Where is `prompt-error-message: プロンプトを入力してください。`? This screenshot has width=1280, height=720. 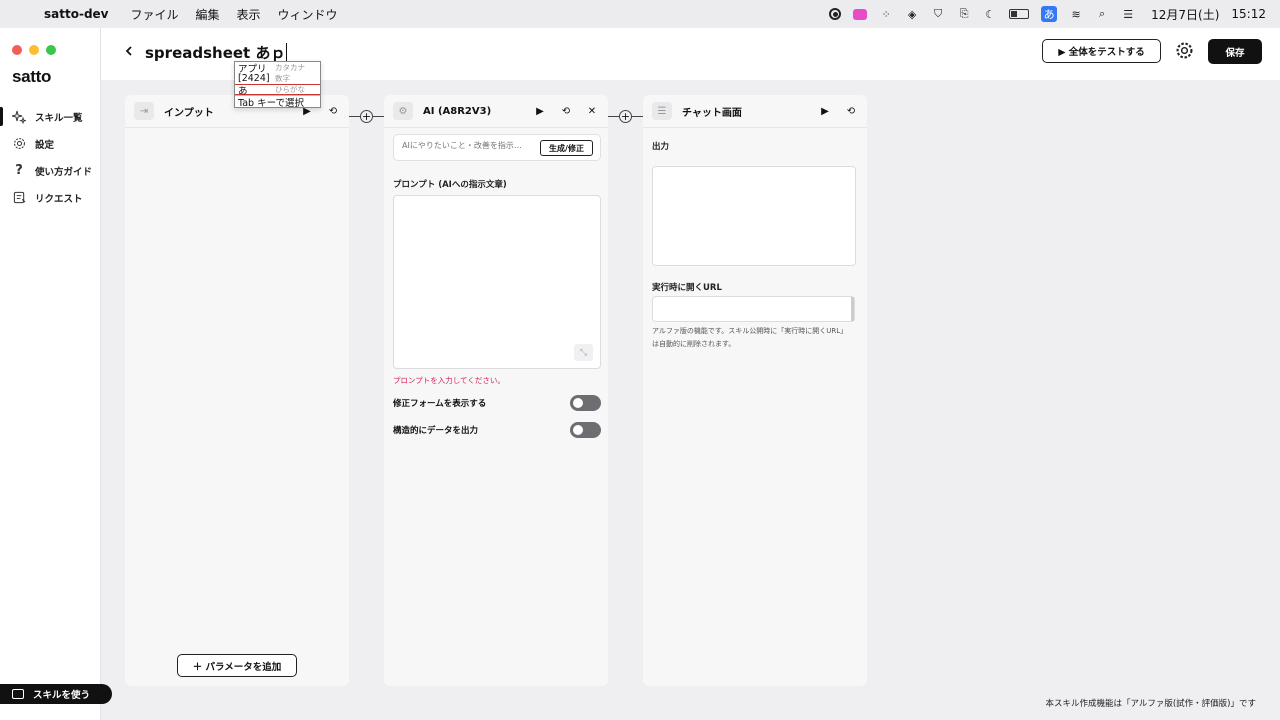 prompt-error-message: プロンプトを入力してください。 is located at coordinates (449, 380).